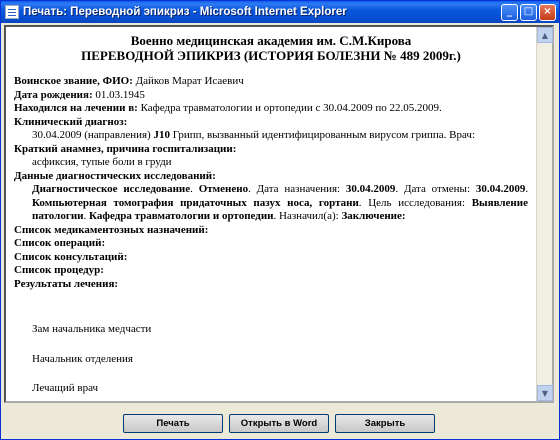 Image resolution: width=560 pixels, height=440 pixels. Describe the element at coordinates (65, 388) in the screenshot. I see `signature-doctor: Лечащий врач` at that location.